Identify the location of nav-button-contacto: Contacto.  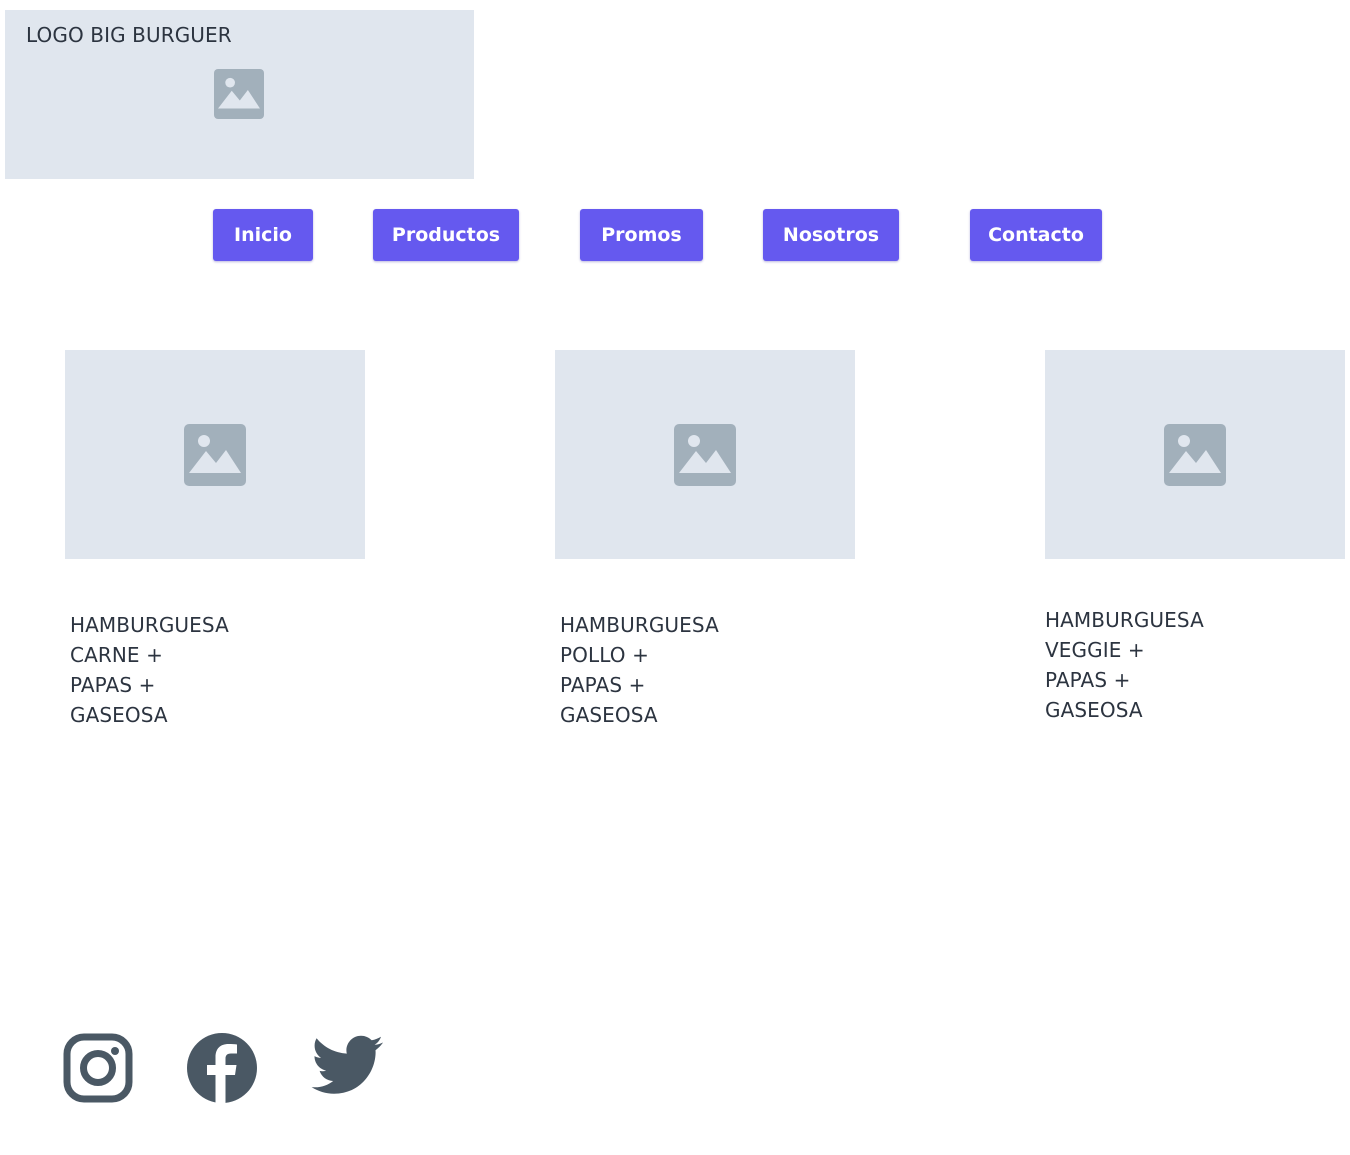
(1036, 235).